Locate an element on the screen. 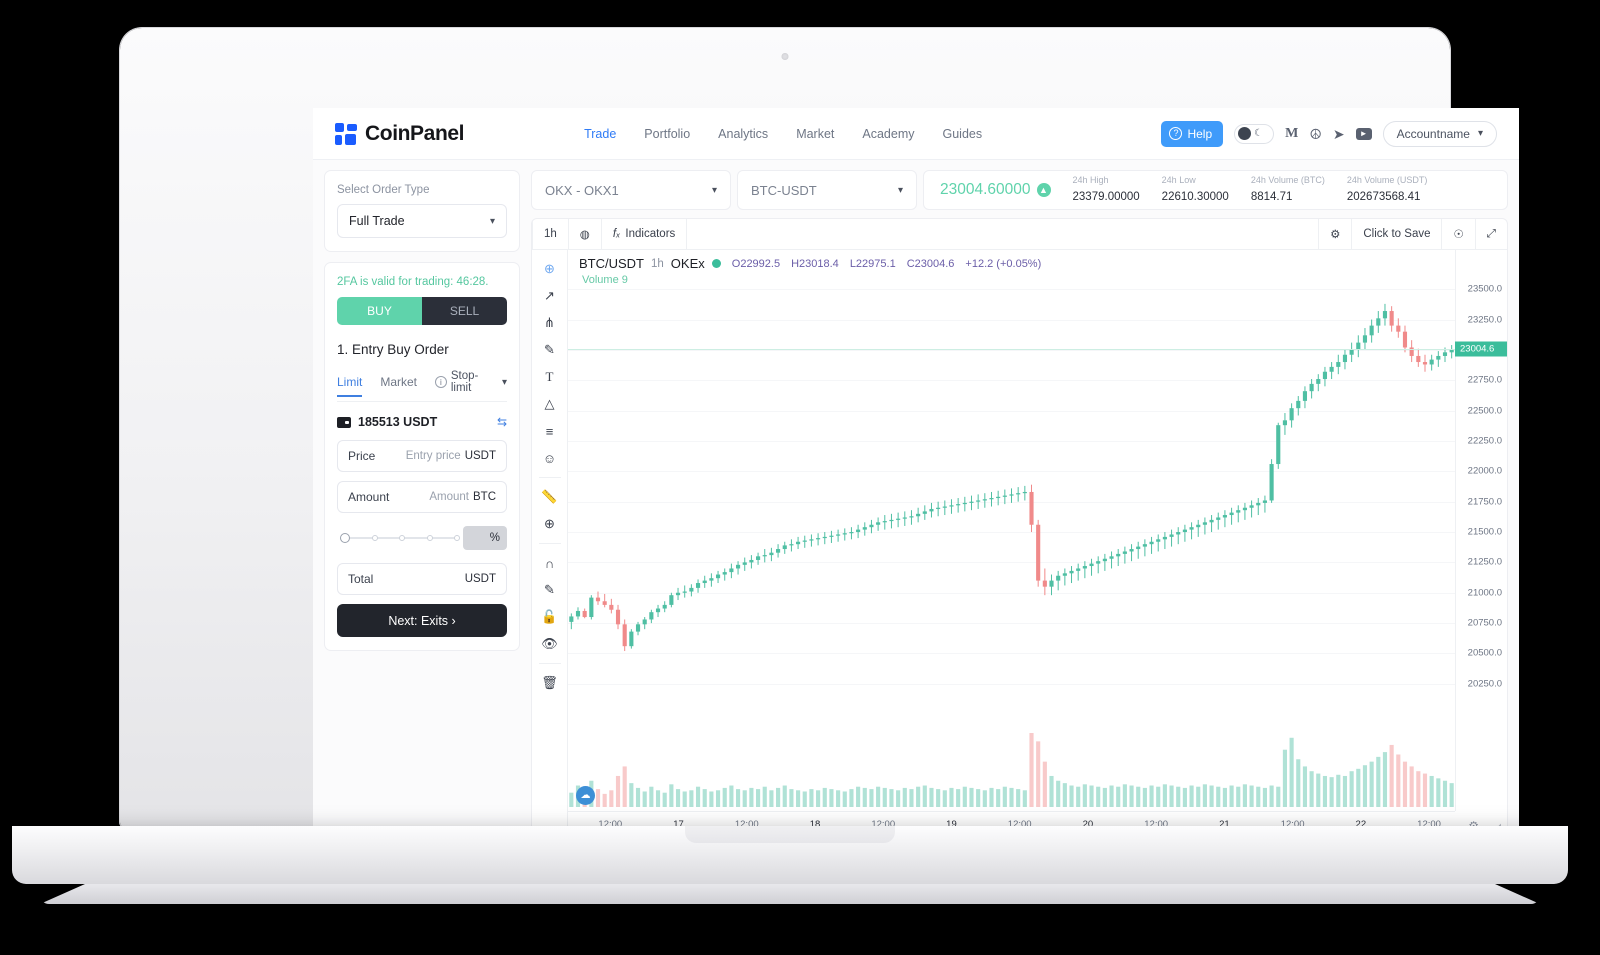  tab-limit: Limit is located at coordinates (350, 386).